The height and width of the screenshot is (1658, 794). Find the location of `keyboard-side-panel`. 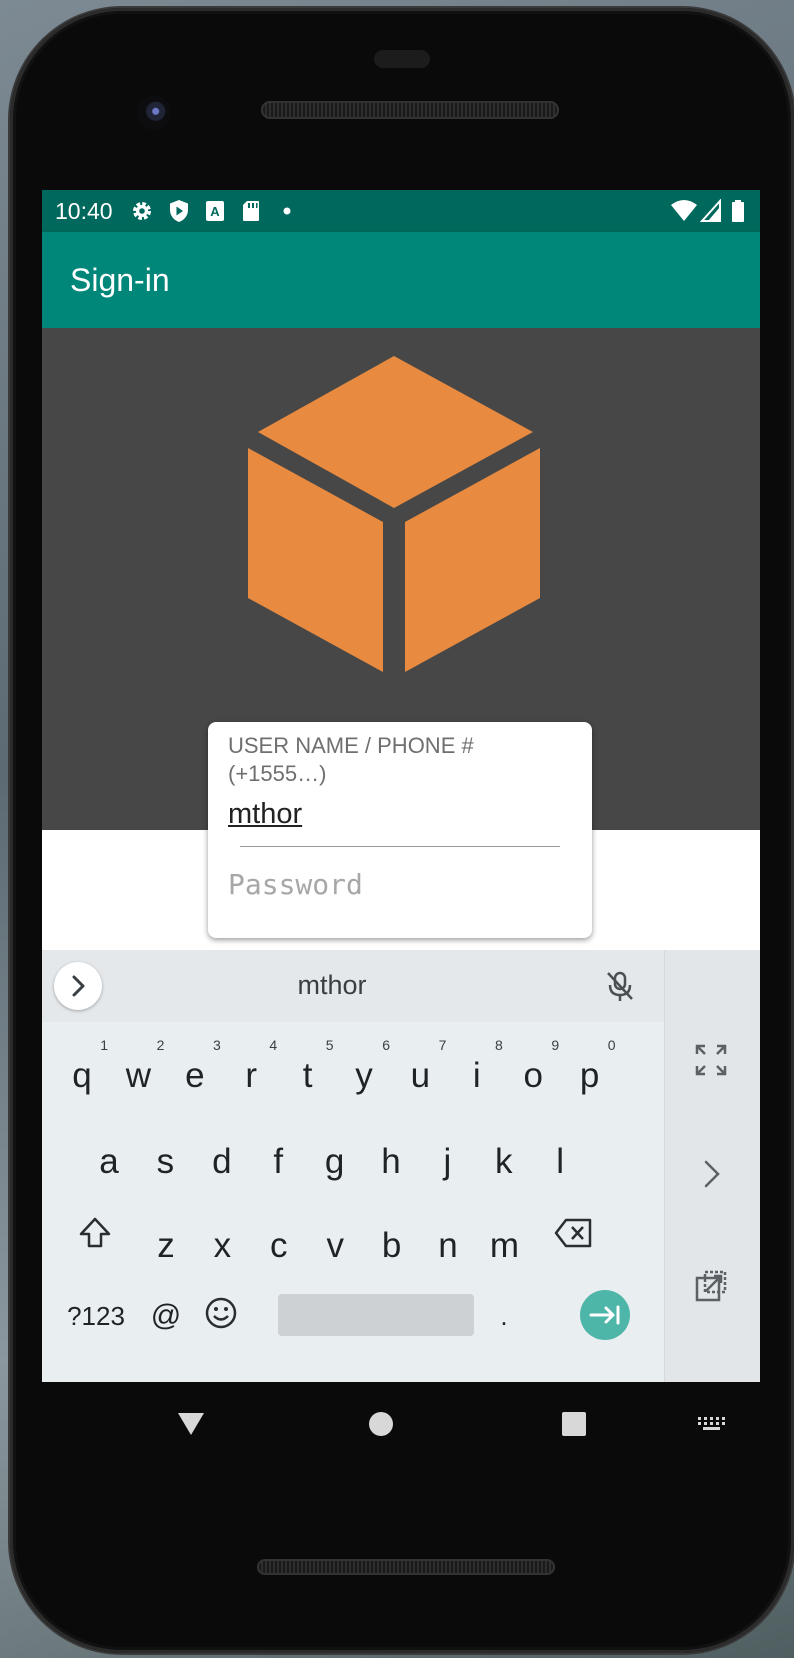

keyboard-side-panel is located at coordinates (712, 1166).